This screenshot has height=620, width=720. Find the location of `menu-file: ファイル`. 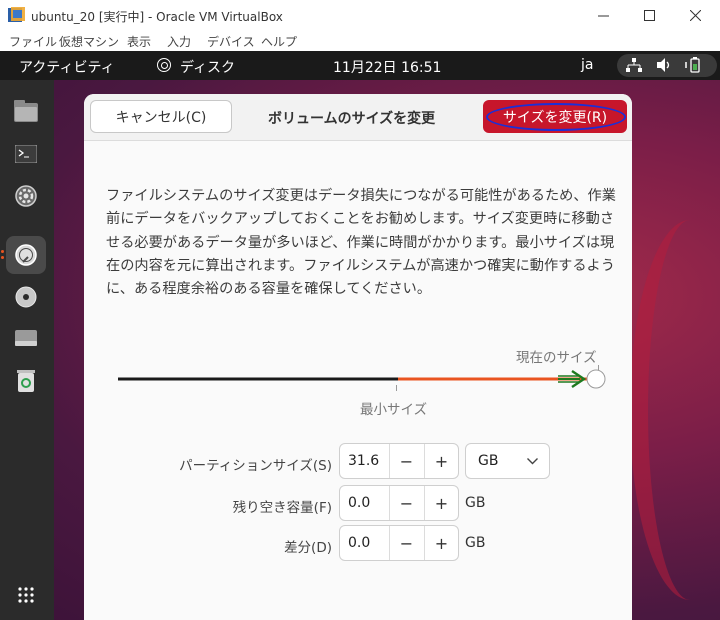

menu-file: ファイル is located at coordinates (33, 41).